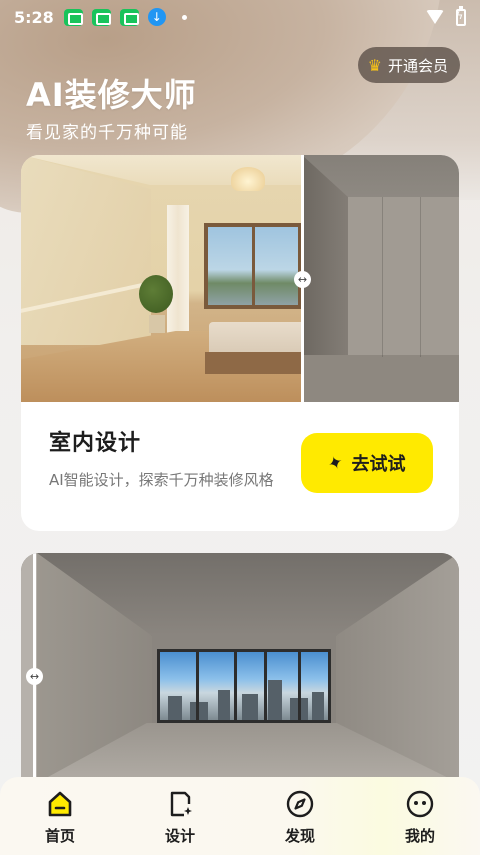 Image resolution: width=480 pixels, height=855 pixels. I want to click on nav-item-discover: 发现, so click(300, 817).